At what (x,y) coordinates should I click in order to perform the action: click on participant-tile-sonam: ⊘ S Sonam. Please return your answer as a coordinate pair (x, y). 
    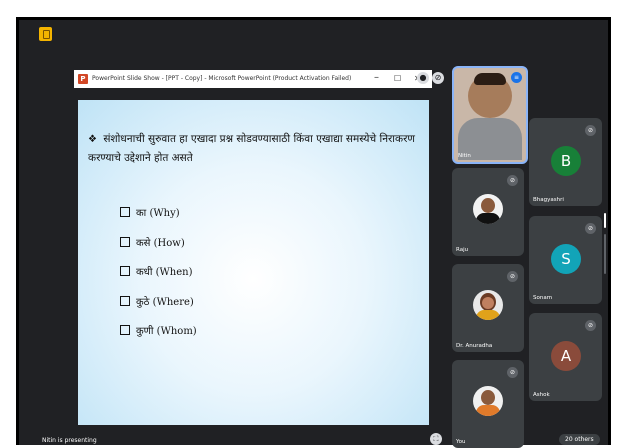
    Looking at the image, I should click on (565, 260).